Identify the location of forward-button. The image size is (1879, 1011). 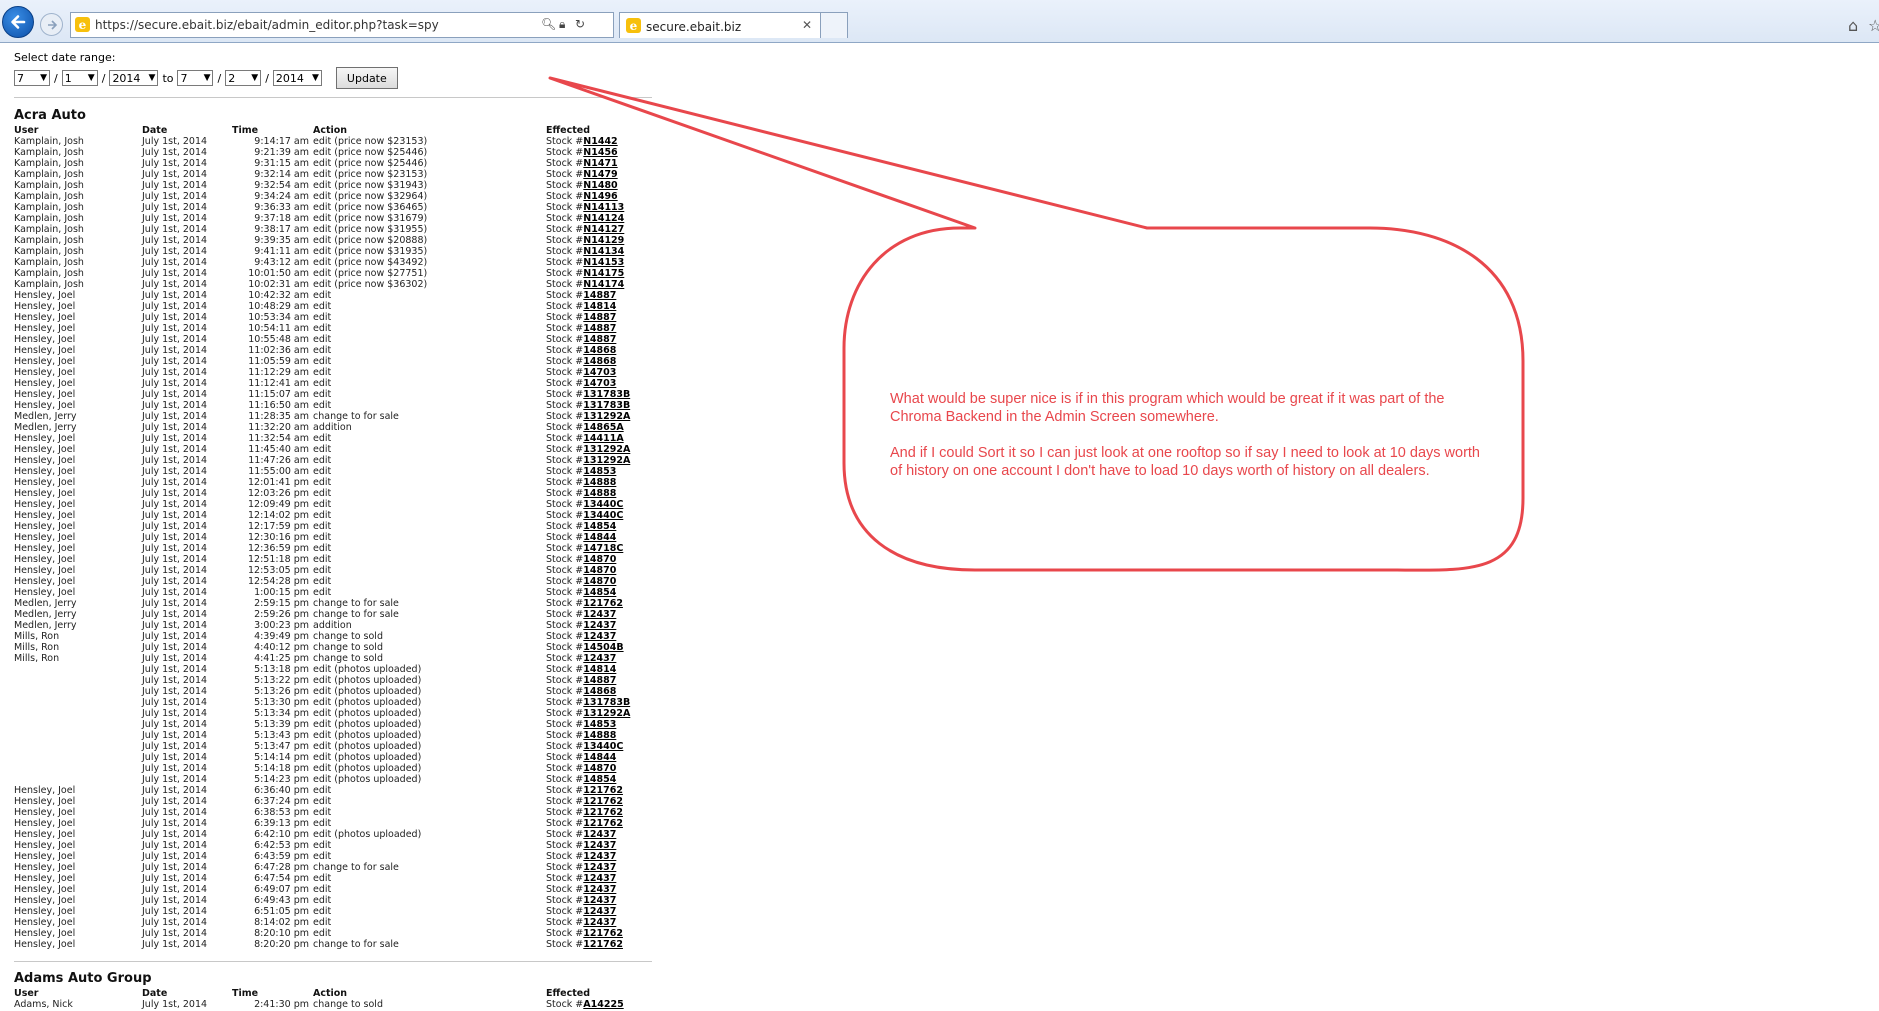
(51, 24).